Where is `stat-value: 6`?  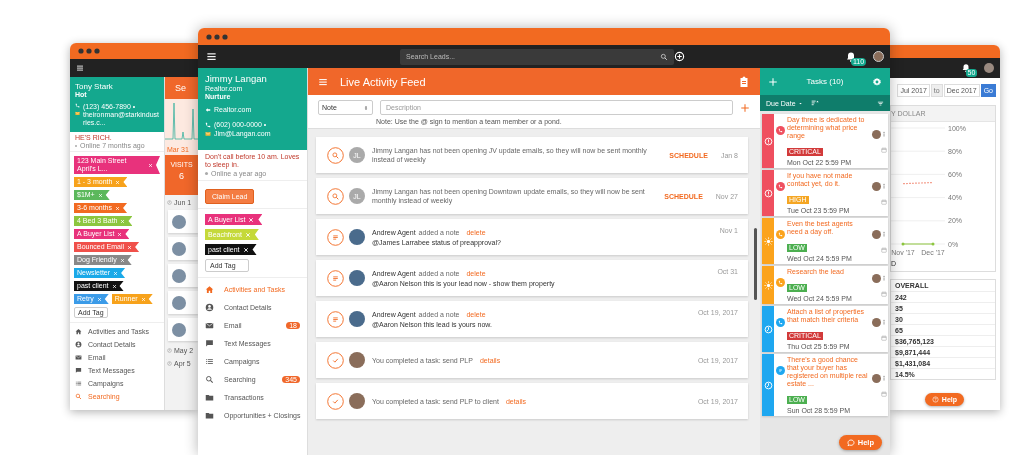 stat-value: 6 is located at coordinates (181, 176).